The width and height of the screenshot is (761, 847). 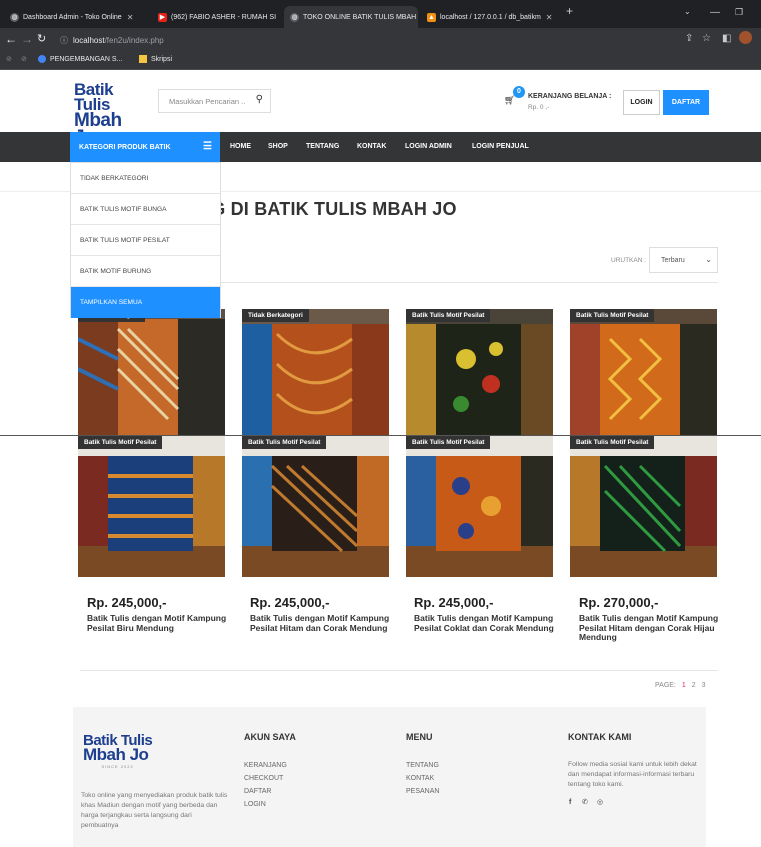 What do you see at coordinates (76, 17) in the screenshot?
I see `browser-tab-dashboard: ◍ Dashboard Admin - Toko Online ✕` at bounding box center [76, 17].